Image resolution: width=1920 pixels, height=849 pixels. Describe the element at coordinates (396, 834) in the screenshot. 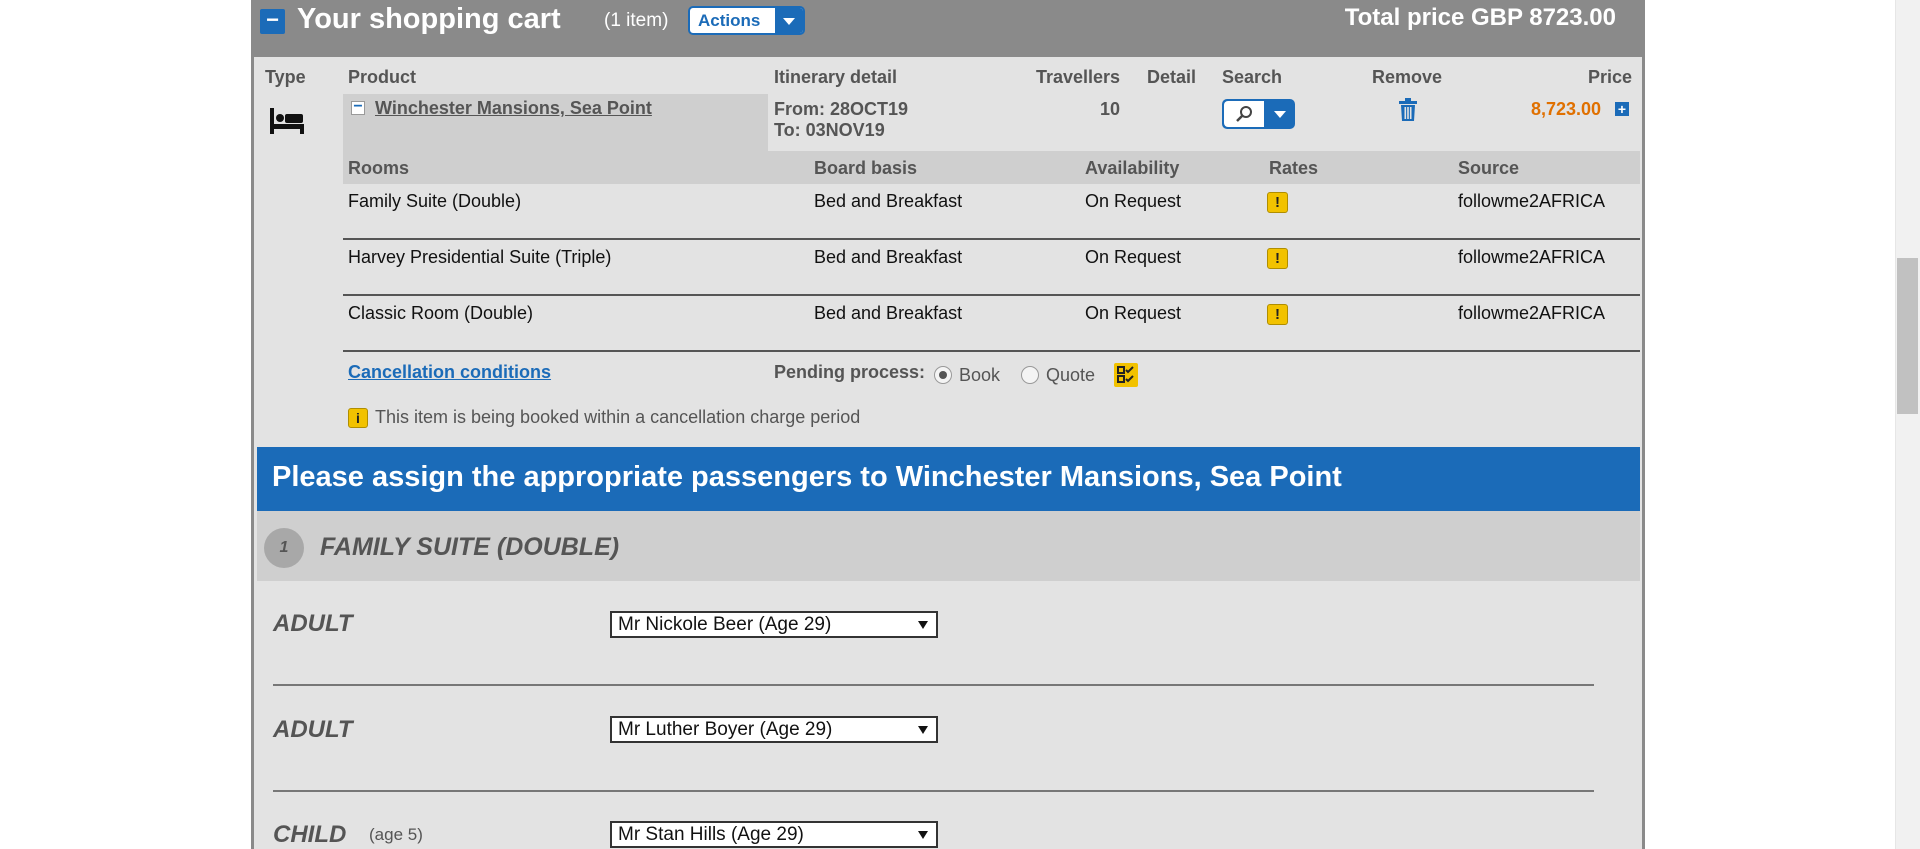

I see `passenger-age-note: (age 5)` at that location.